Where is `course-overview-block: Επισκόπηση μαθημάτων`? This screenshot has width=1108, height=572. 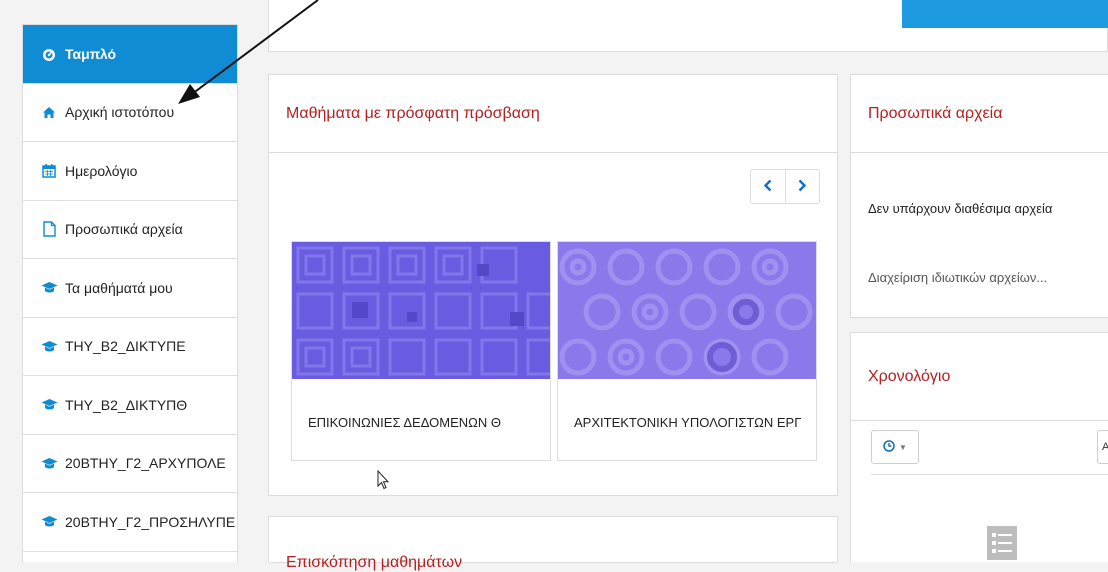 course-overview-block: Επισκόπηση μαθημάτων is located at coordinates (553, 543).